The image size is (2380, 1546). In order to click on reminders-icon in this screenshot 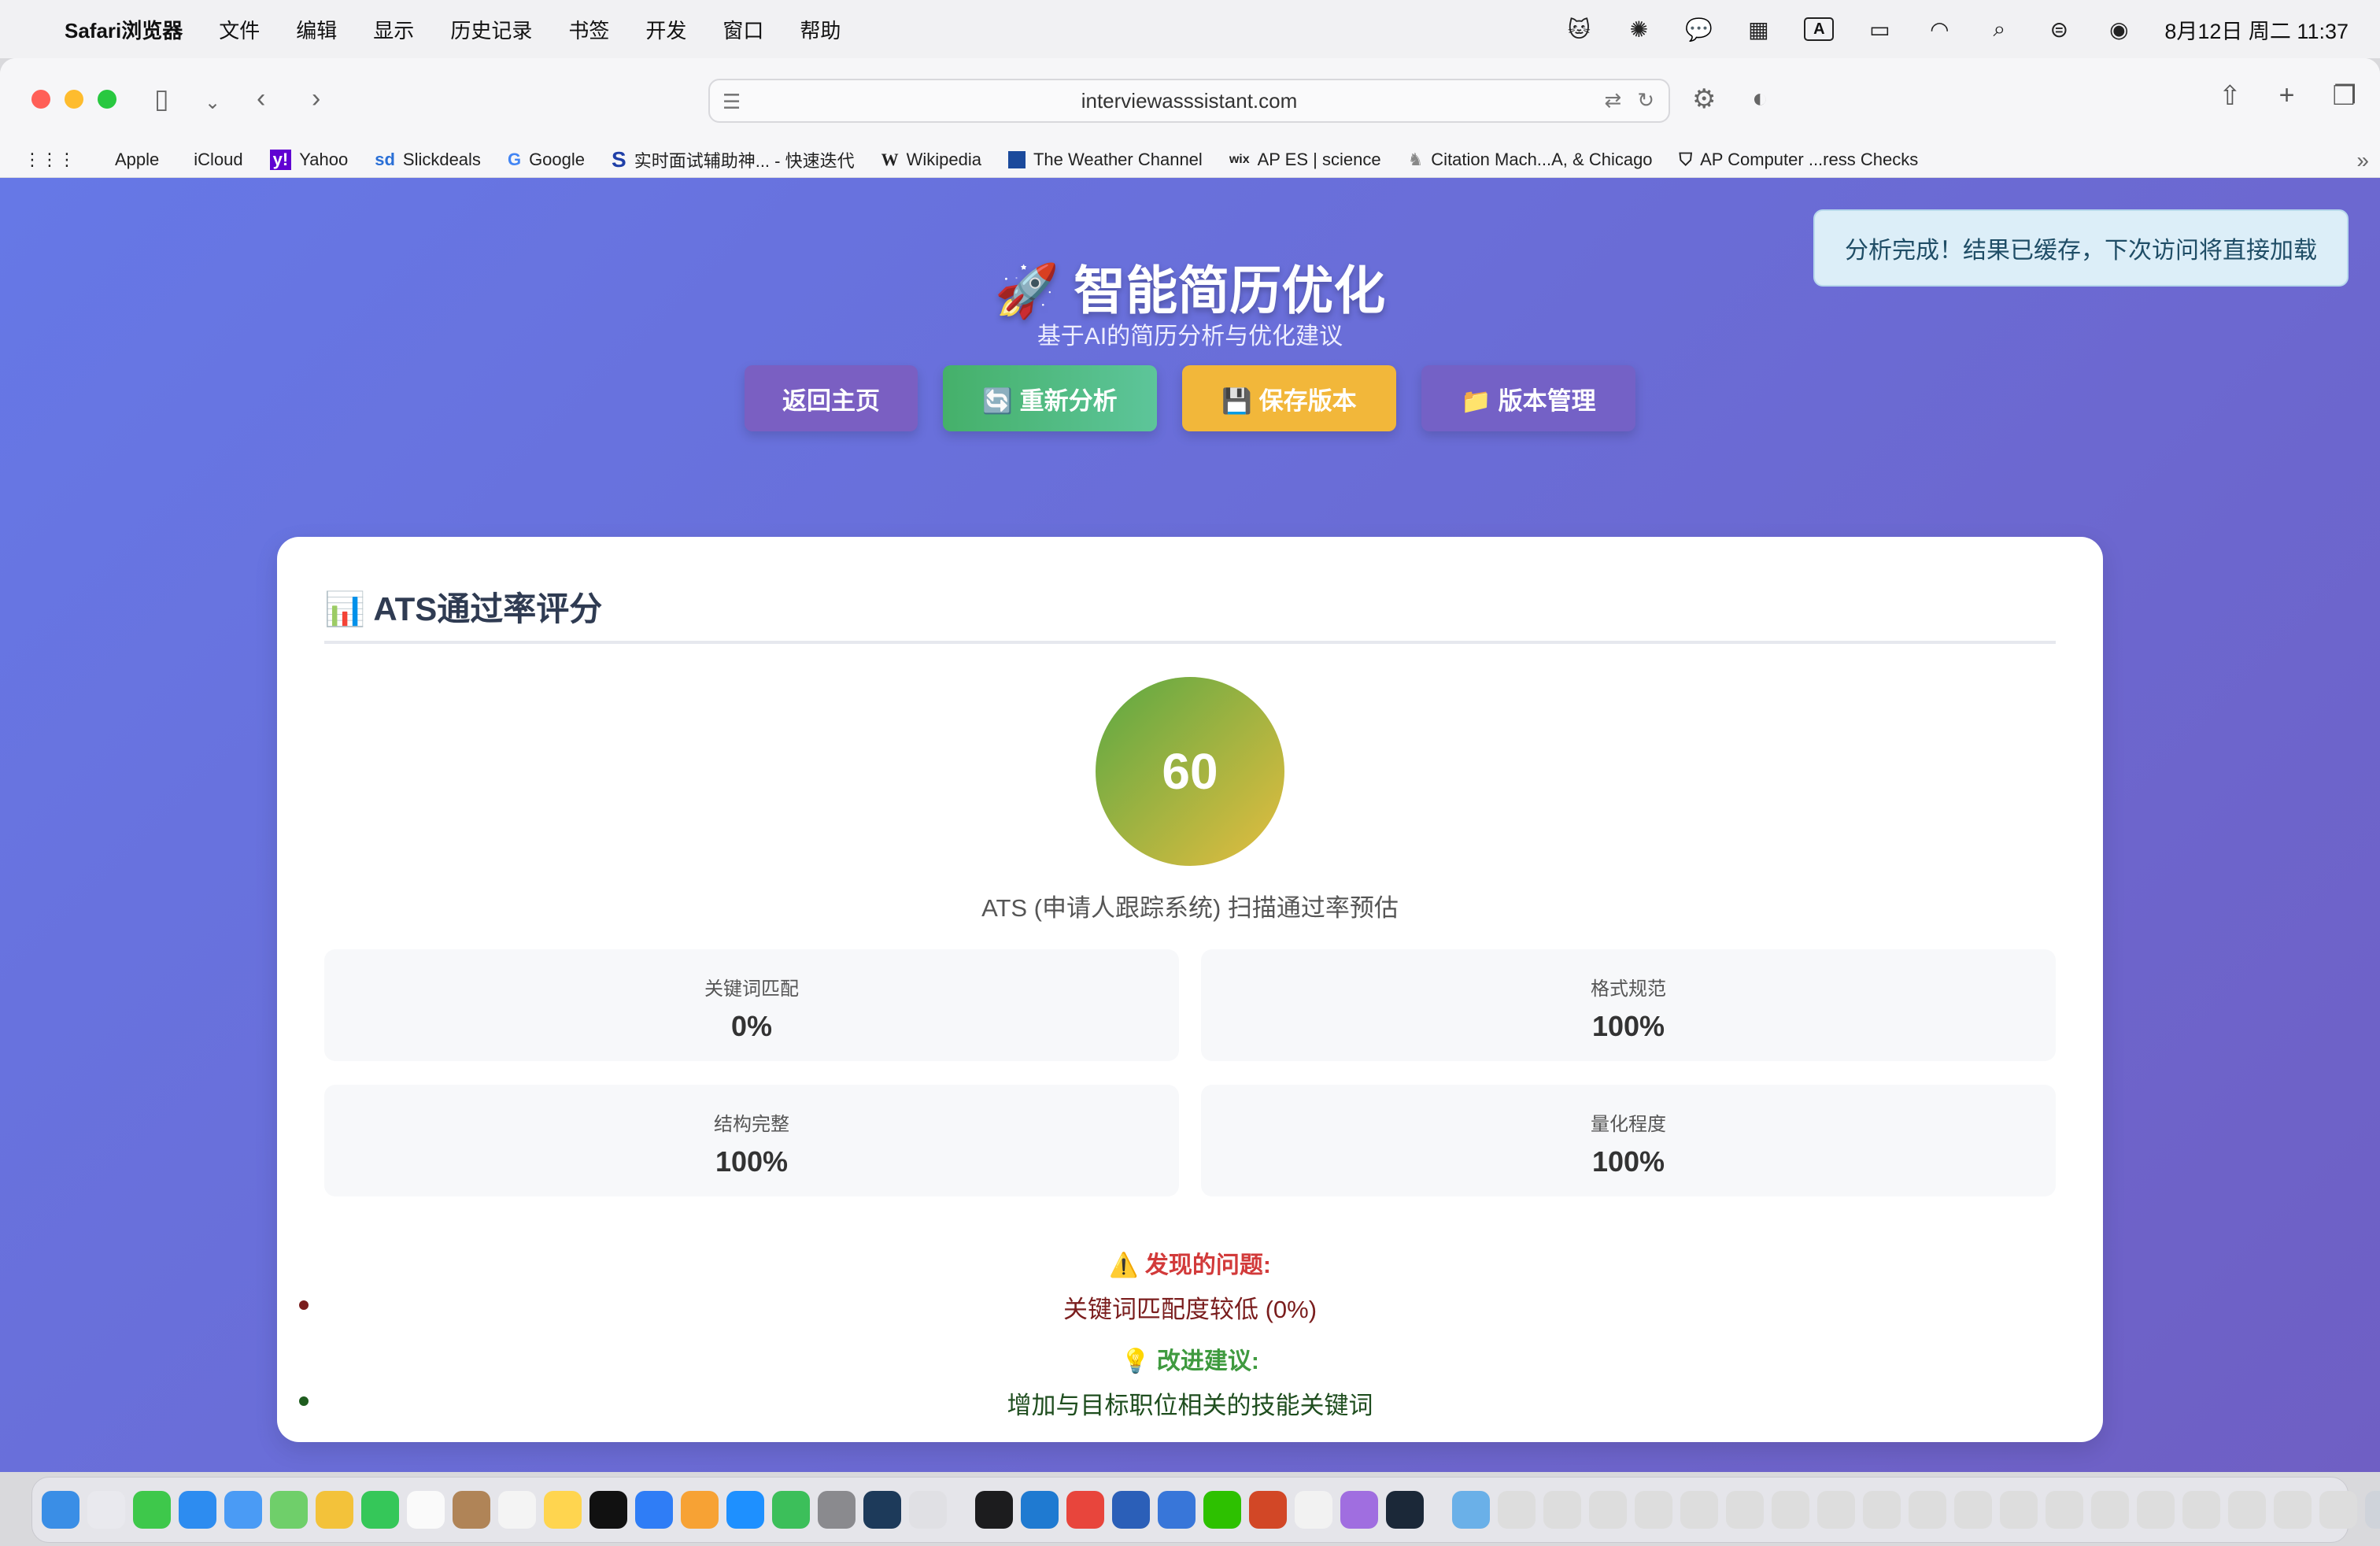, I will do `click(517, 1510)`.